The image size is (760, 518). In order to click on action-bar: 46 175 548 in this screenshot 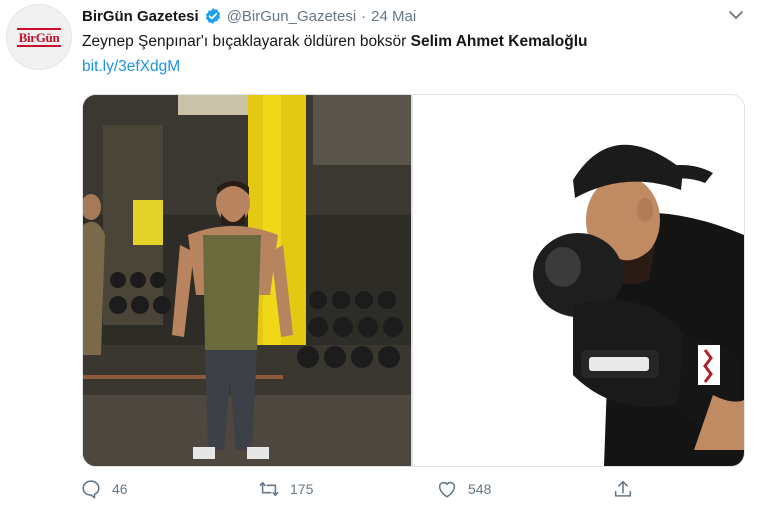, I will do `click(360, 492)`.